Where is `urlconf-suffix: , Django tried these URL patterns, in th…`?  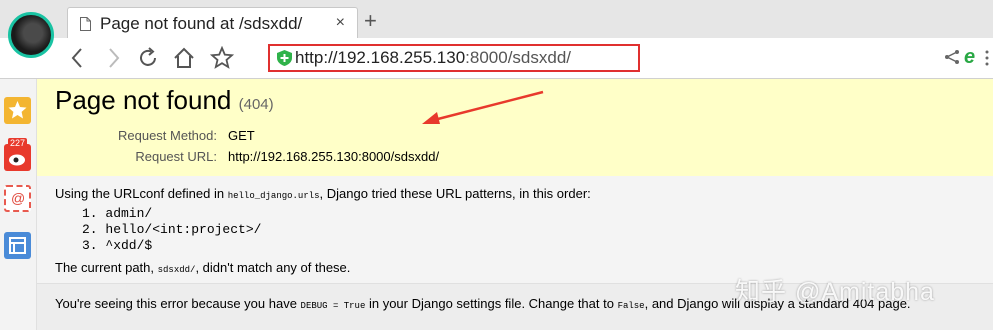
urlconf-suffix: , Django tried these URL patterns, in th… is located at coordinates (455, 193).